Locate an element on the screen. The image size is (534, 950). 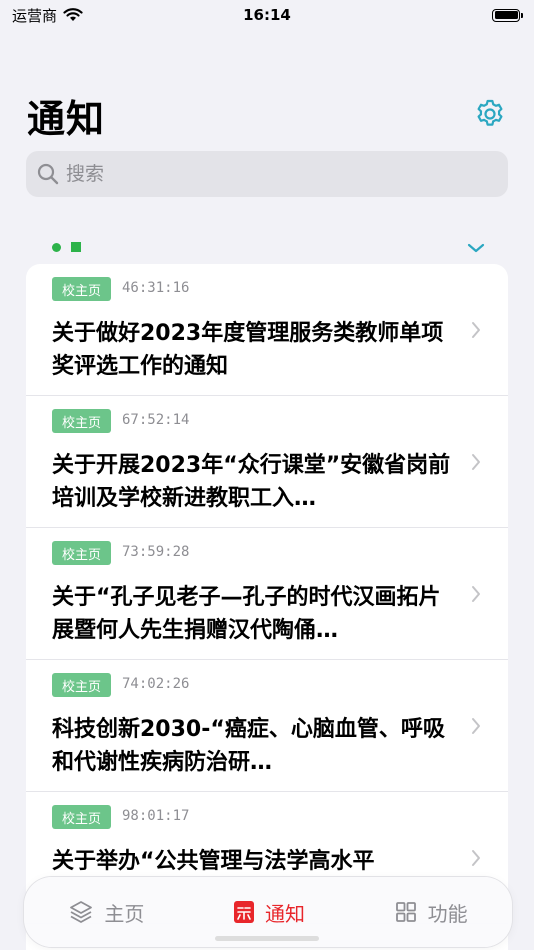
list-item: 校主页 46:31:16 关于做好2023年度管理服务类教师单项奖评选工作的通知 is located at coordinates (267, 330).